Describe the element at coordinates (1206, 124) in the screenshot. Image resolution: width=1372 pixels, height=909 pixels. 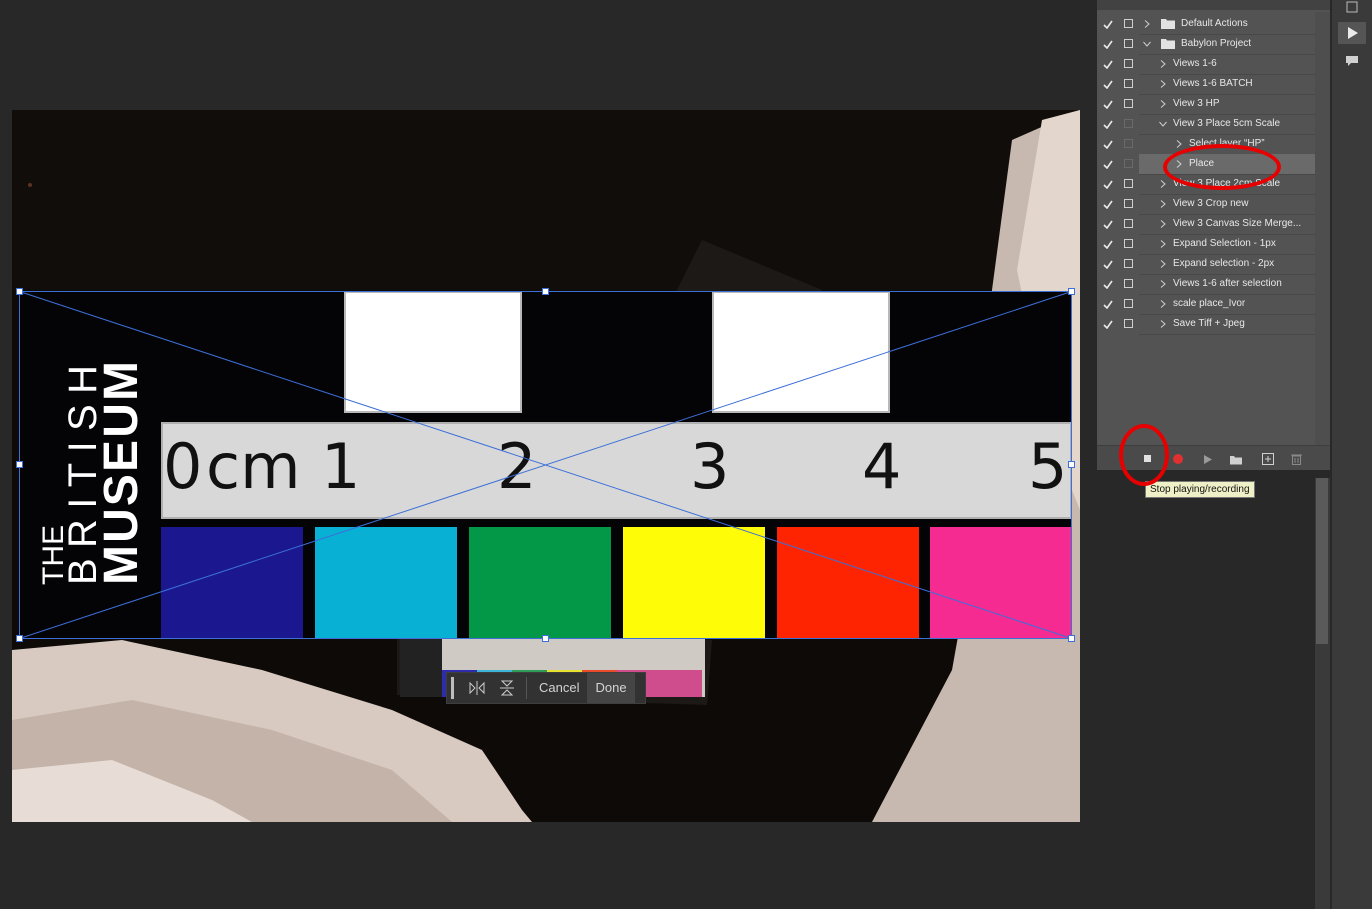
I see `action-list-item: View 3 Place 5cm Scale` at that location.